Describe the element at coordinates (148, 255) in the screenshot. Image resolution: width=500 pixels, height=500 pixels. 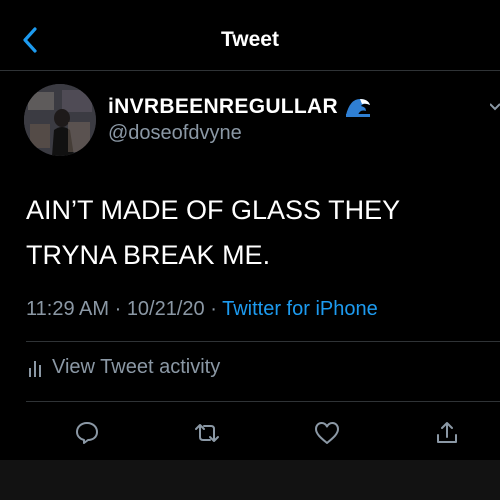
I see `tweet-text-line: TRYNA BREAK ME.` at that location.